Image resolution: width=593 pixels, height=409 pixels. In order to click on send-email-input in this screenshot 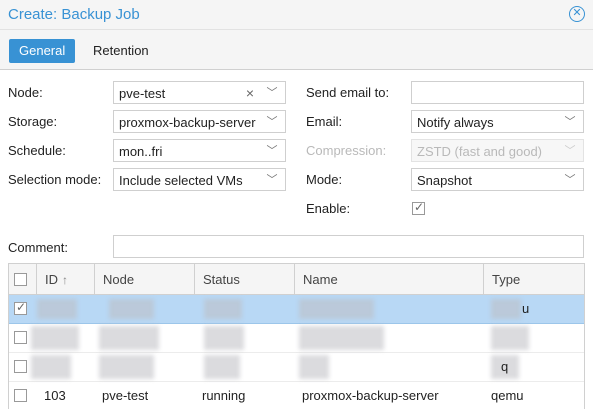, I will do `click(497, 92)`.